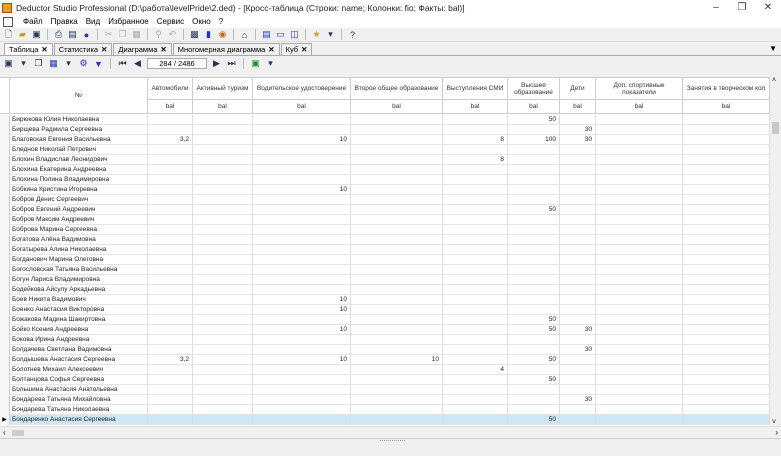 The image size is (781, 456). What do you see at coordinates (208, 34) in the screenshot?
I see `book-icon: ▮` at bounding box center [208, 34].